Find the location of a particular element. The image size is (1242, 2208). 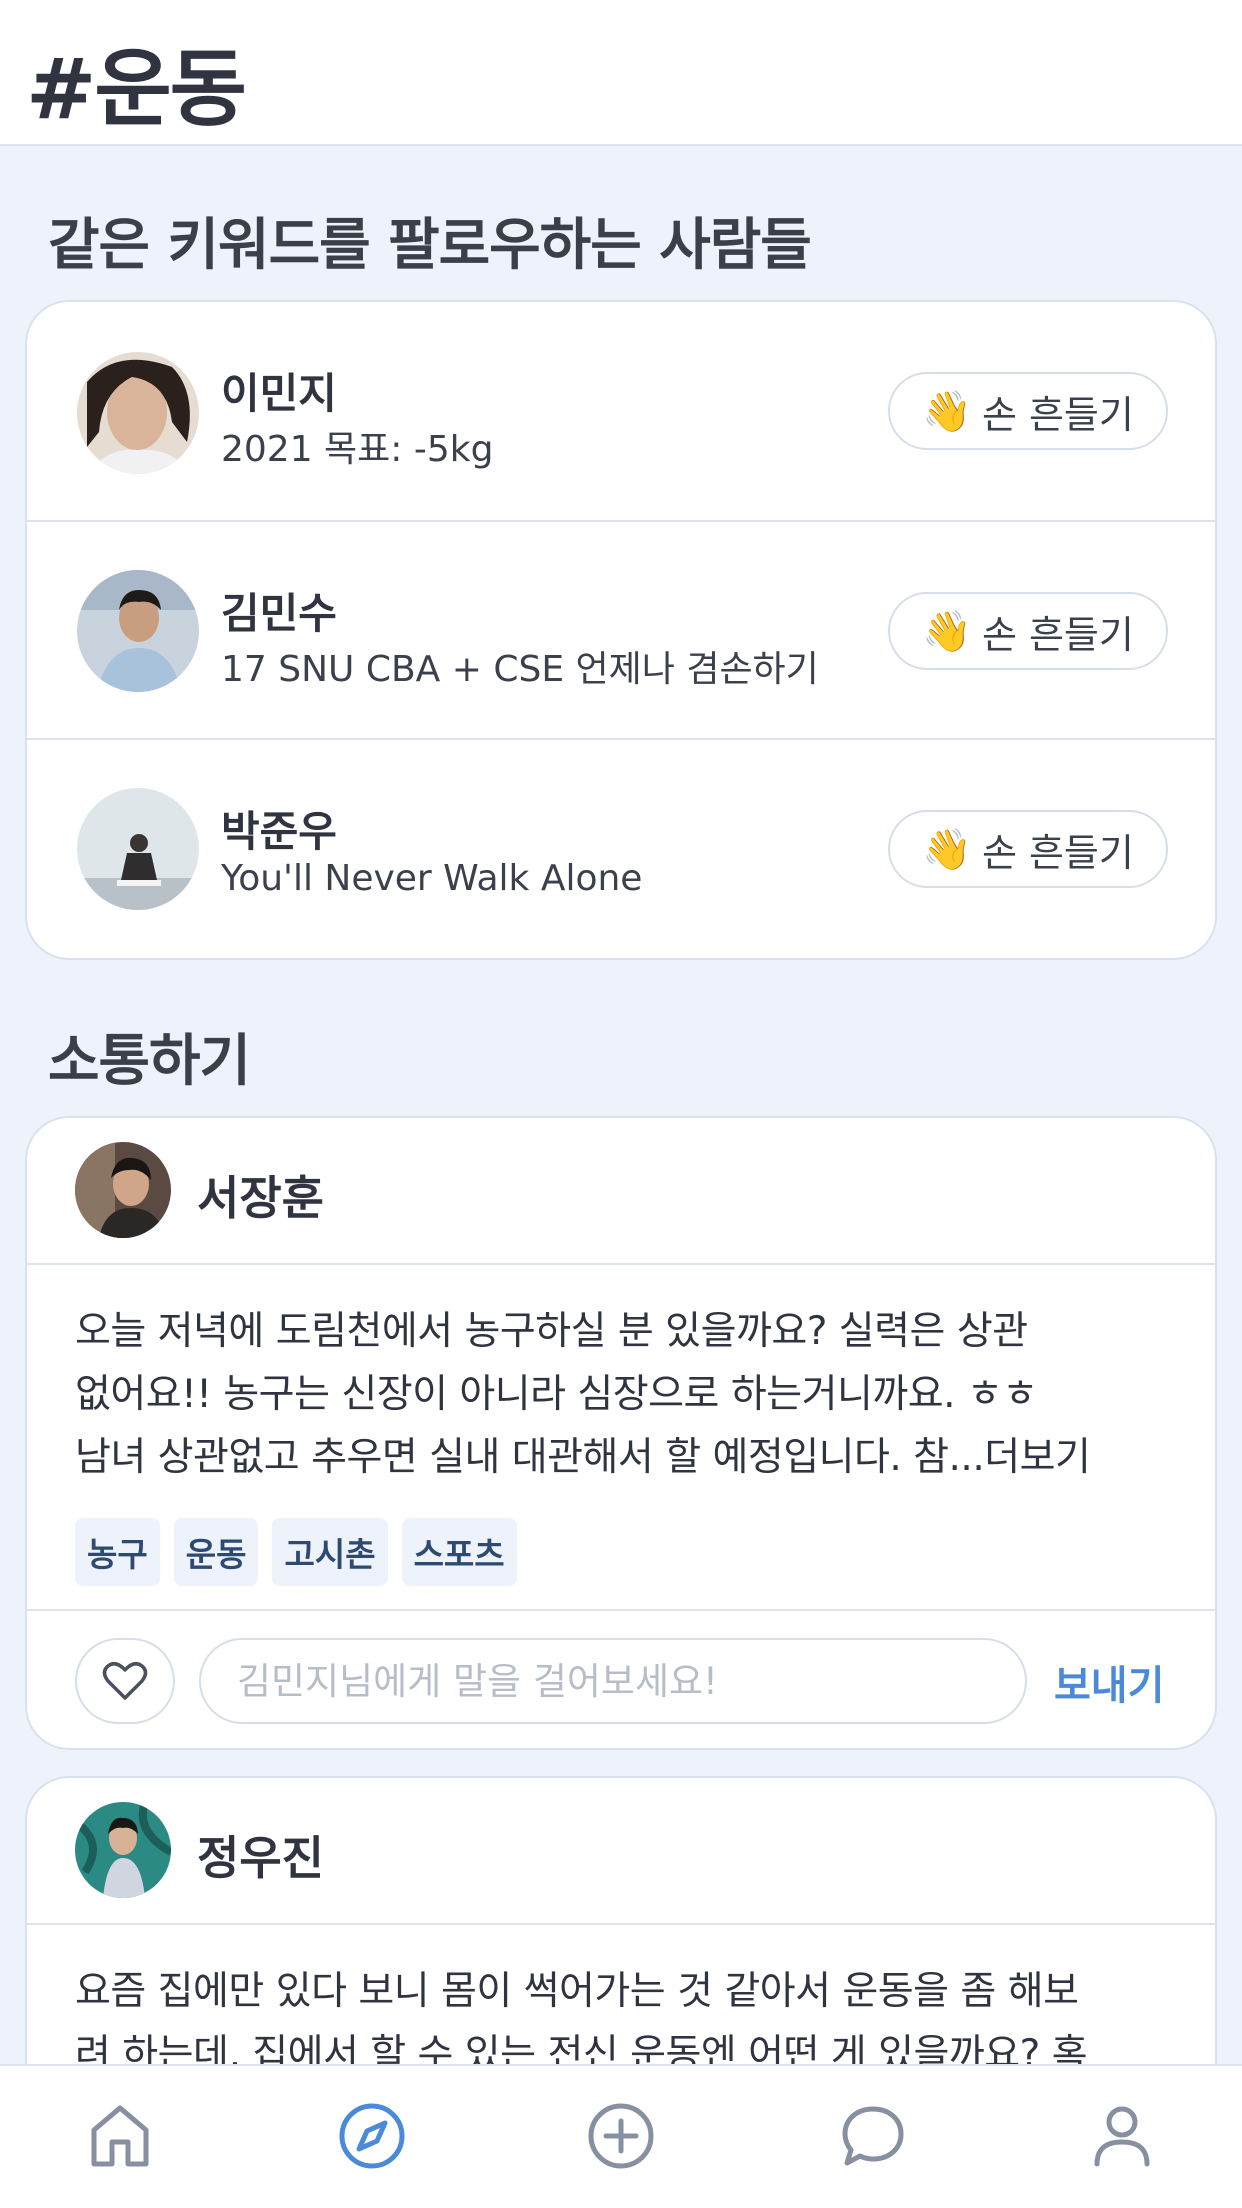

compass-icon is located at coordinates (372, 2136).